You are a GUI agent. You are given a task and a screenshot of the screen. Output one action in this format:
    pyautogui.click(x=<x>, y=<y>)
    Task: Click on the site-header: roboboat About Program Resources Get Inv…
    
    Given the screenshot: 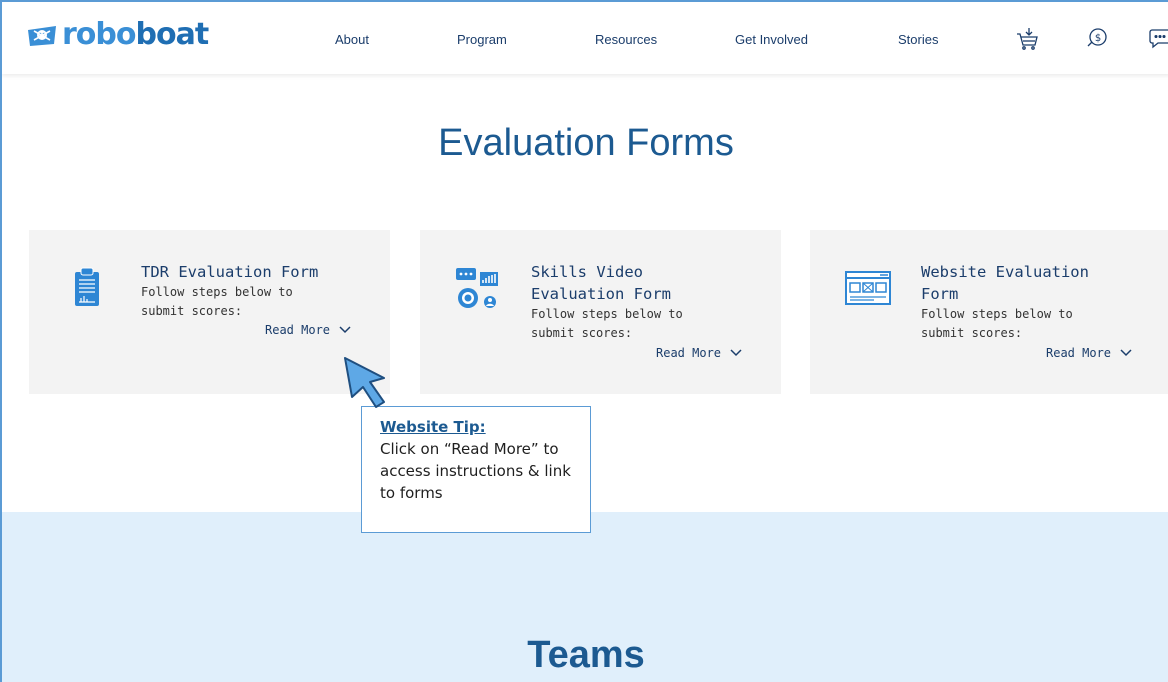 What is the action you would take?
    pyautogui.click(x=585, y=38)
    